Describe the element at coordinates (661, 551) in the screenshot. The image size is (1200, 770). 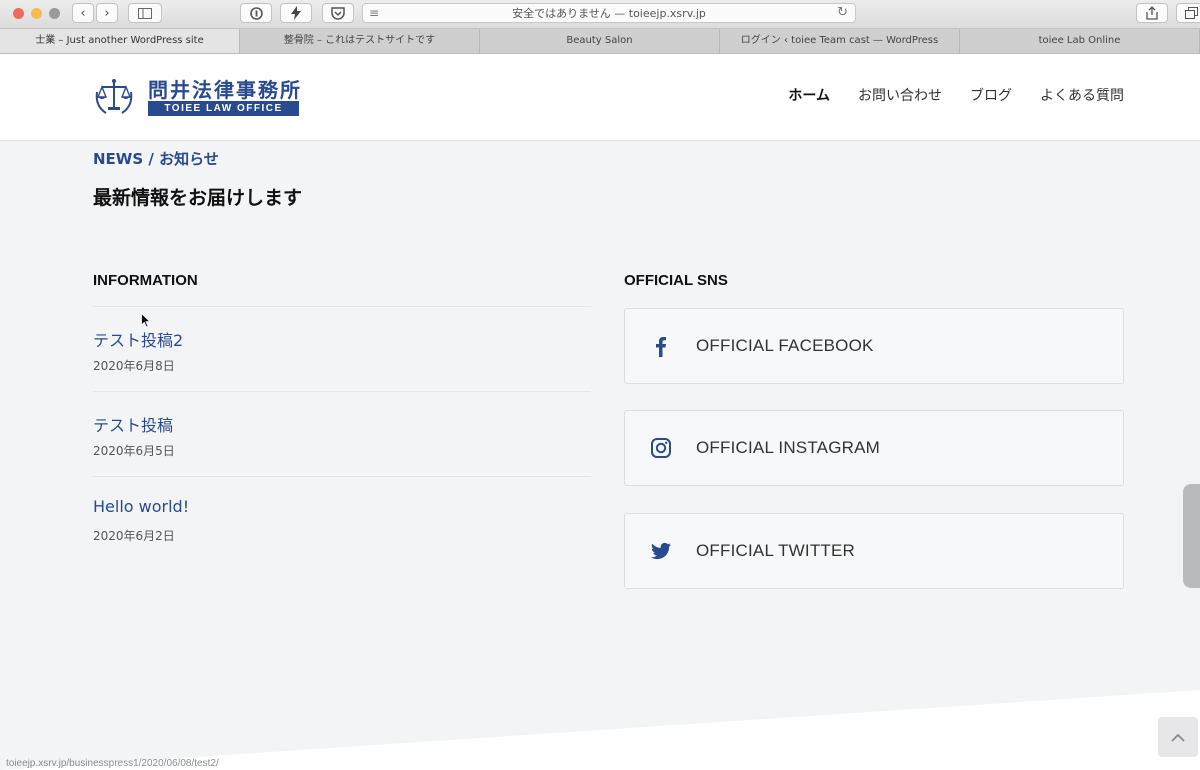
I see `twitter-icon` at that location.